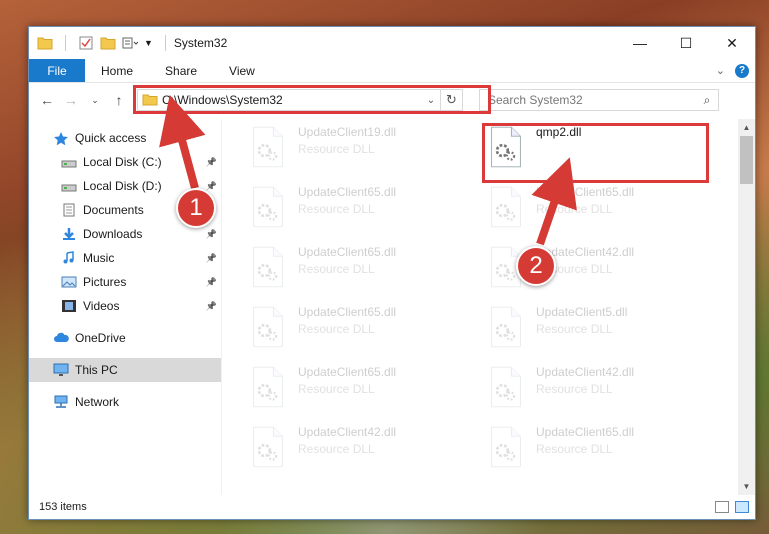 This screenshot has width=769, height=534. Describe the element at coordinates (196, 208) in the screenshot. I see `callout-badge-1: 1` at that location.